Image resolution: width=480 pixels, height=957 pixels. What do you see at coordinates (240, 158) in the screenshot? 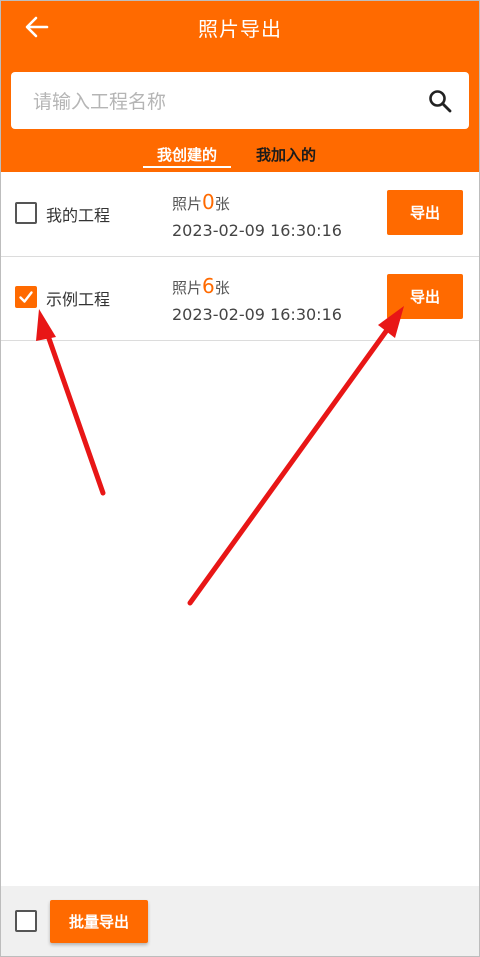
I see `tab-bar: 我创建的 我加入的` at bounding box center [240, 158].